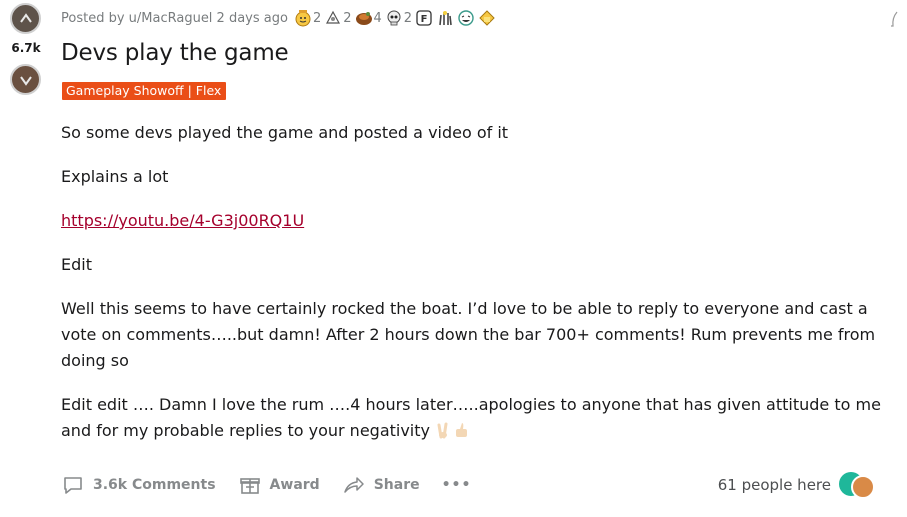 The width and height of the screenshot is (907, 517). I want to click on body-paragraph: Edit, so click(76, 264).